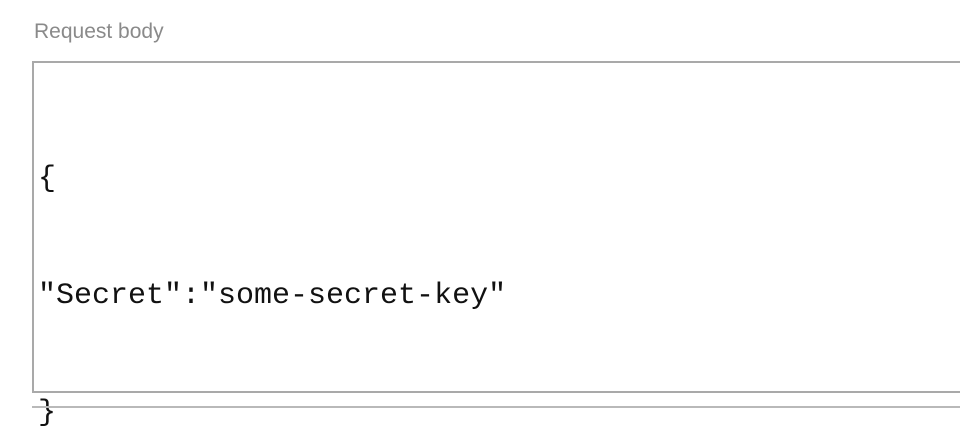 The height and width of the screenshot is (438, 960). What do you see at coordinates (496, 407) in the screenshot?
I see `section-divider` at bounding box center [496, 407].